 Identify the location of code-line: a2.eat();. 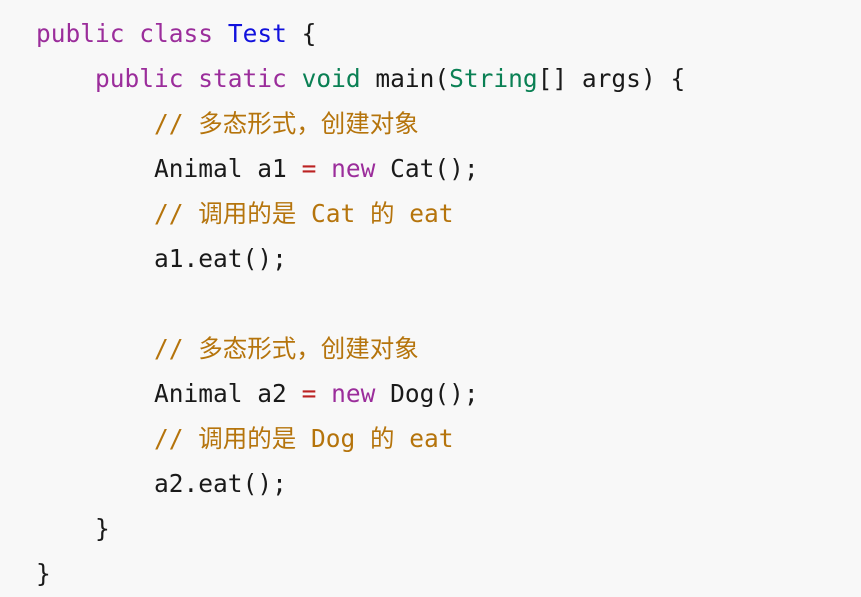
(448, 483).